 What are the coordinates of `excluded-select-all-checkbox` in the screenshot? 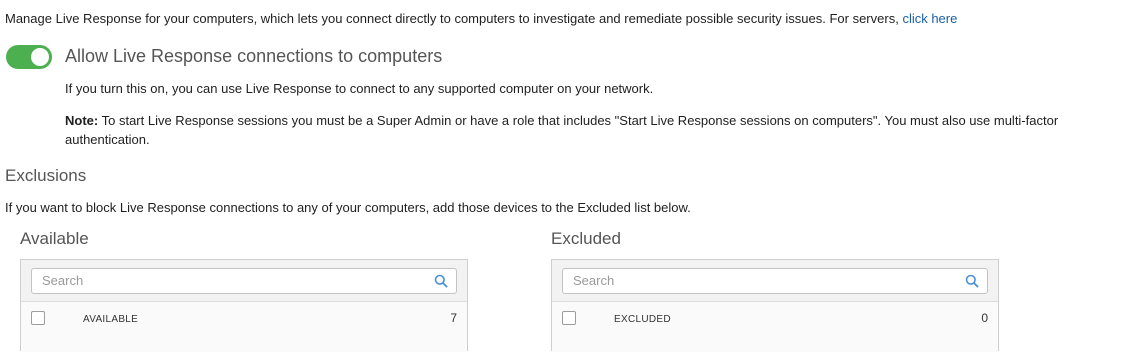 It's located at (569, 318).